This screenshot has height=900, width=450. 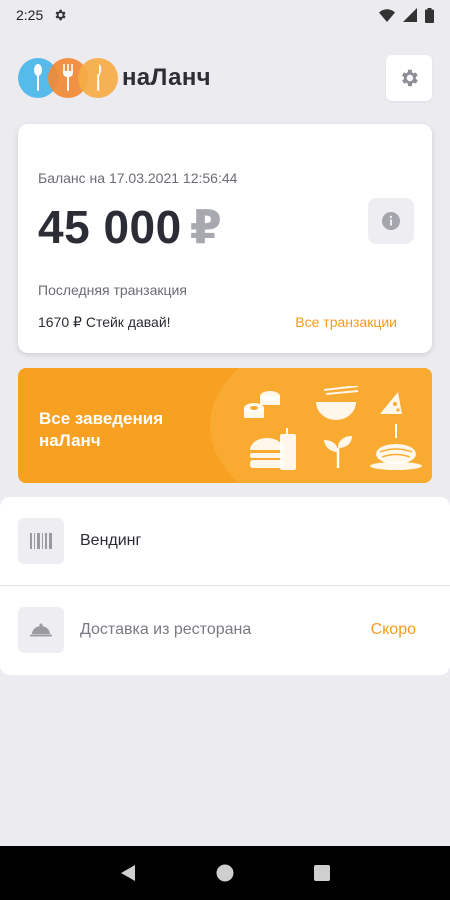 What do you see at coordinates (112, 290) in the screenshot?
I see `last-transaction-label: Последняя транзакция` at bounding box center [112, 290].